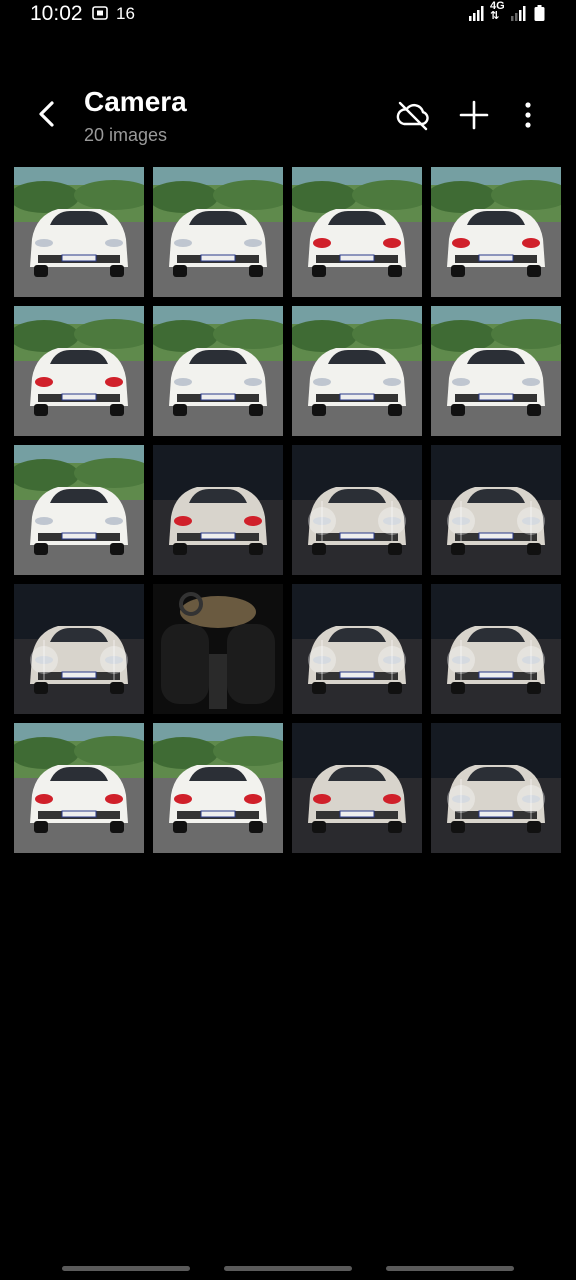 The height and width of the screenshot is (1280, 576). I want to click on gesture-handle-left, so click(126, 1268).